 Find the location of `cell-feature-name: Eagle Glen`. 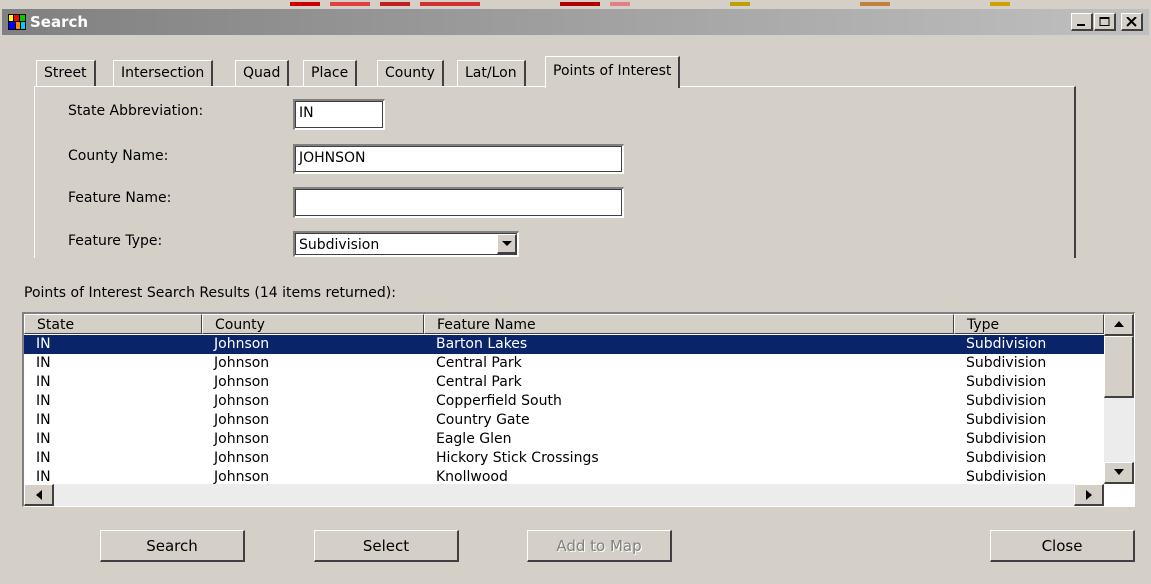

cell-feature-name: Eagle Glen is located at coordinates (474, 439).